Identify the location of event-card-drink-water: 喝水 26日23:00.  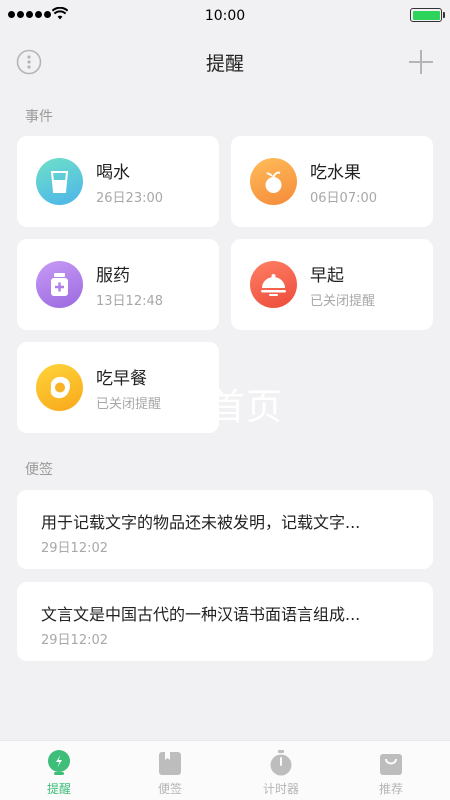
(118, 181).